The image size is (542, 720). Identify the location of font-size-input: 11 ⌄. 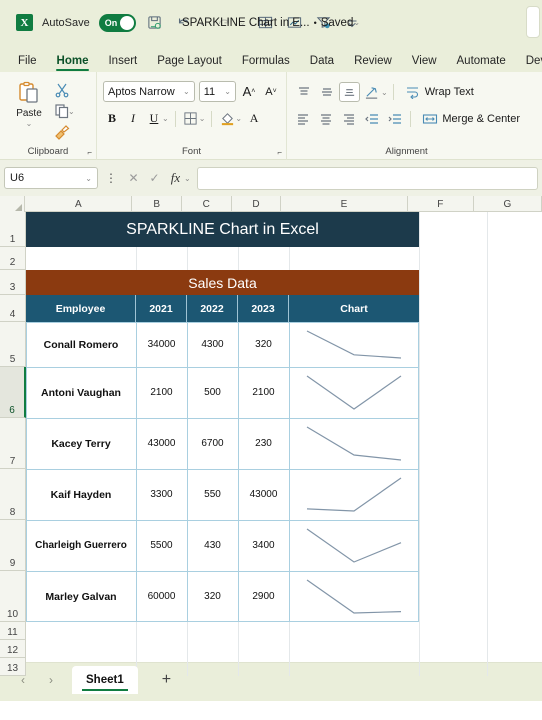
(217, 91).